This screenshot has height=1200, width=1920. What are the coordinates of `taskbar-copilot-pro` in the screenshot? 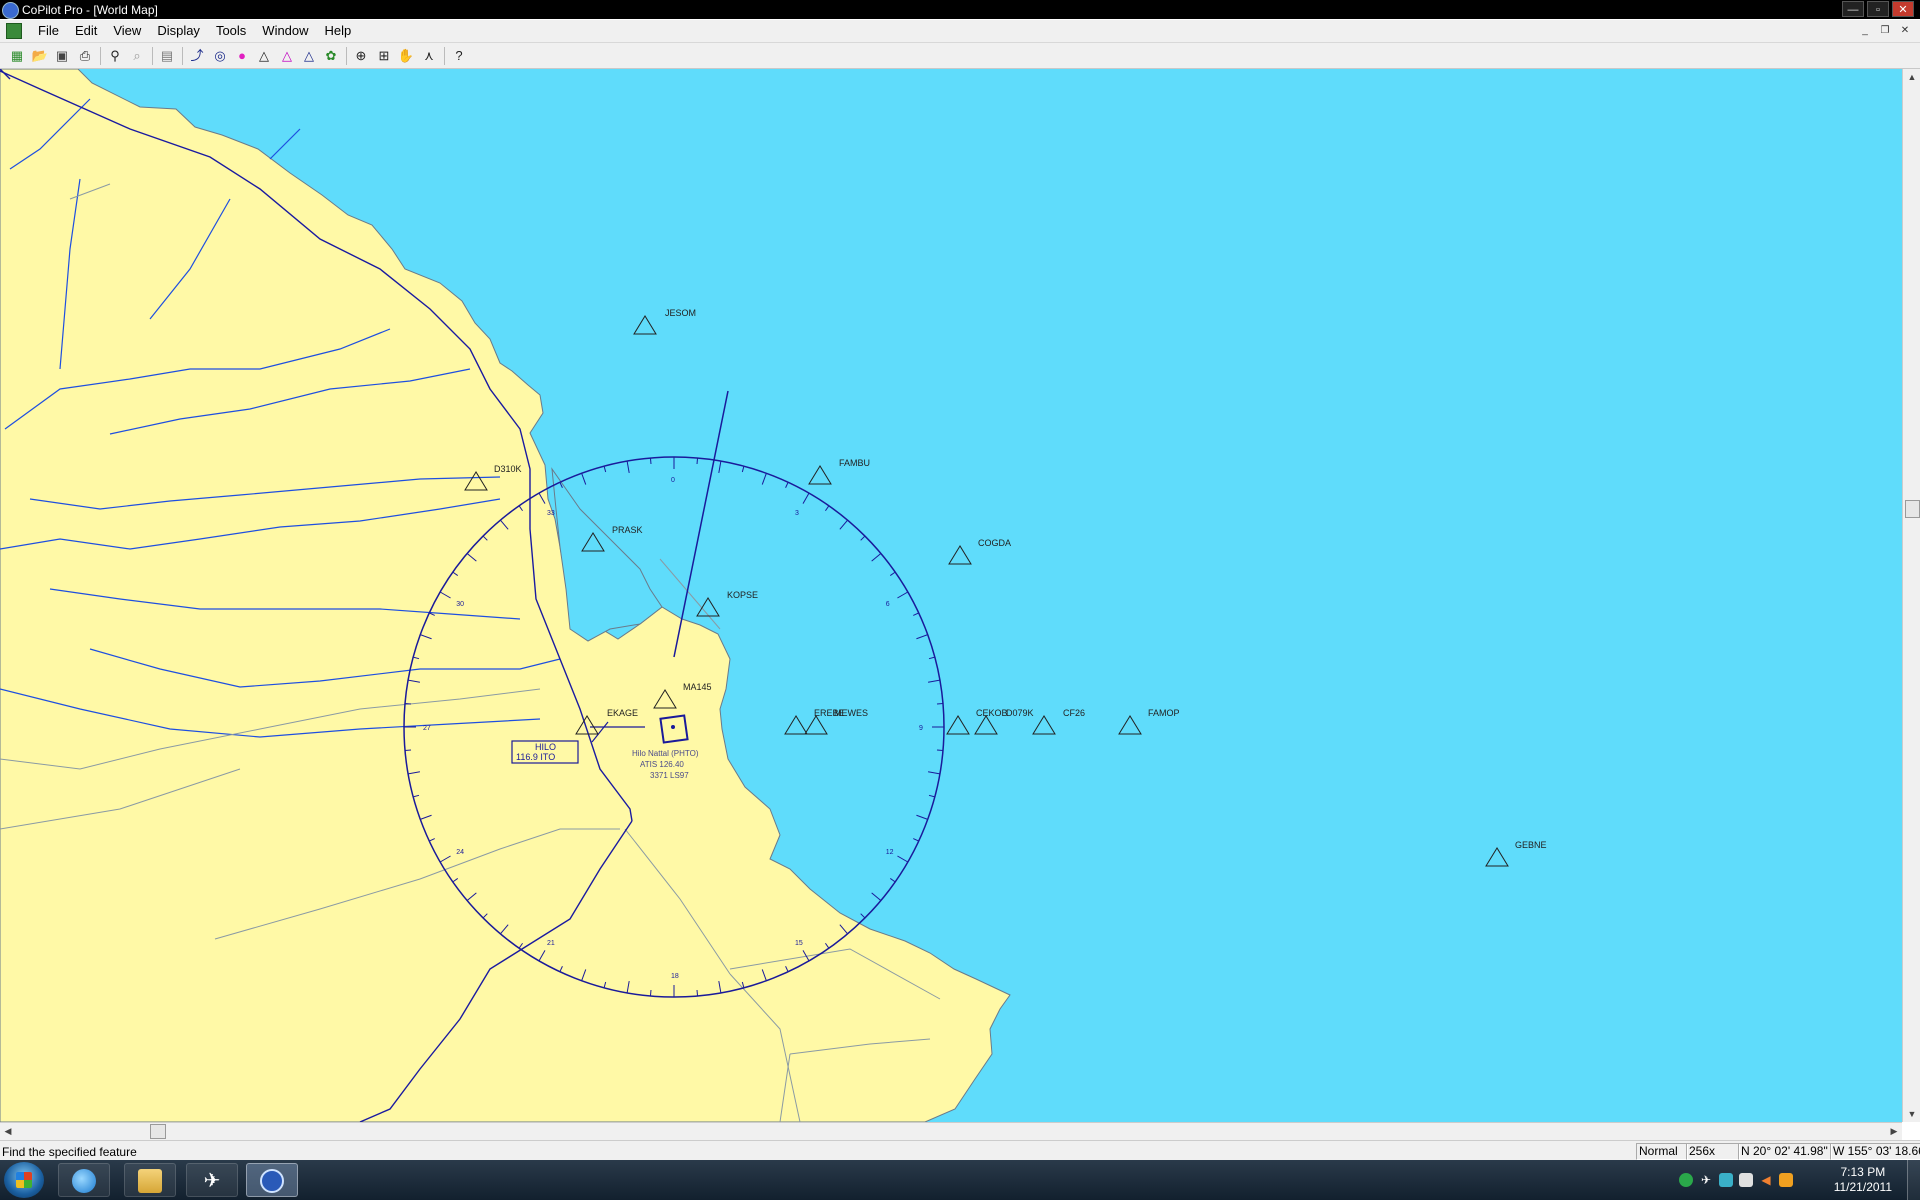 It's located at (272, 1180).